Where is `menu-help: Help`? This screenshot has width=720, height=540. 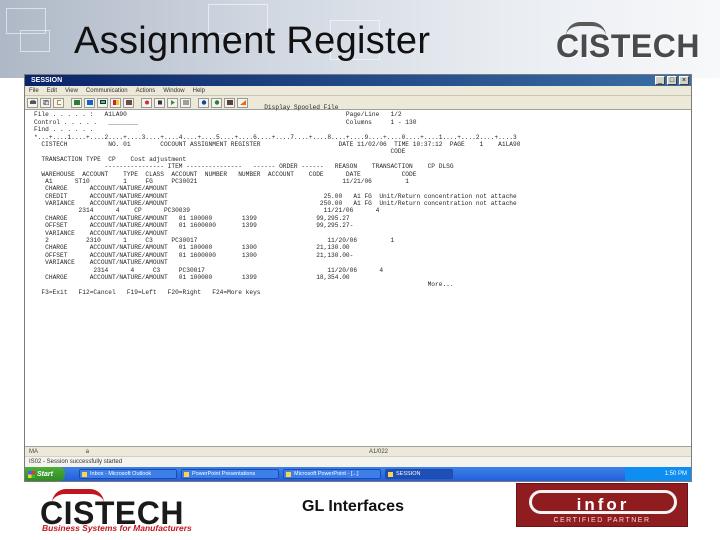
menu-help: Help is located at coordinates (199, 90).